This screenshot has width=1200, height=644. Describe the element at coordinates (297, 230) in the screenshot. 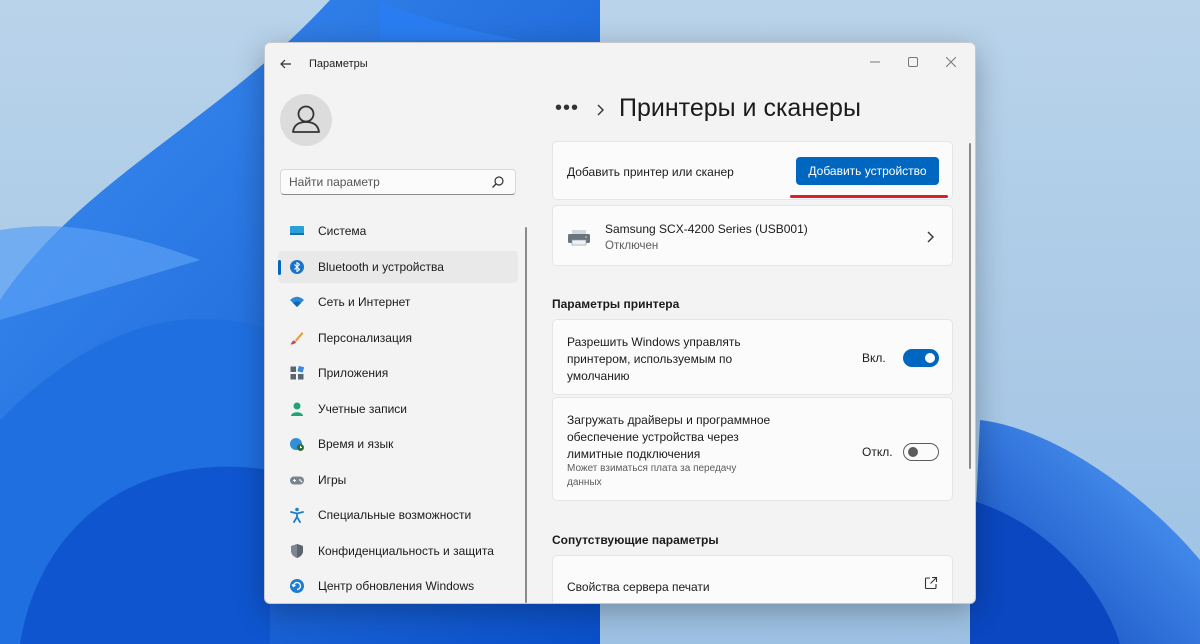

I see `monitor-icon` at that location.